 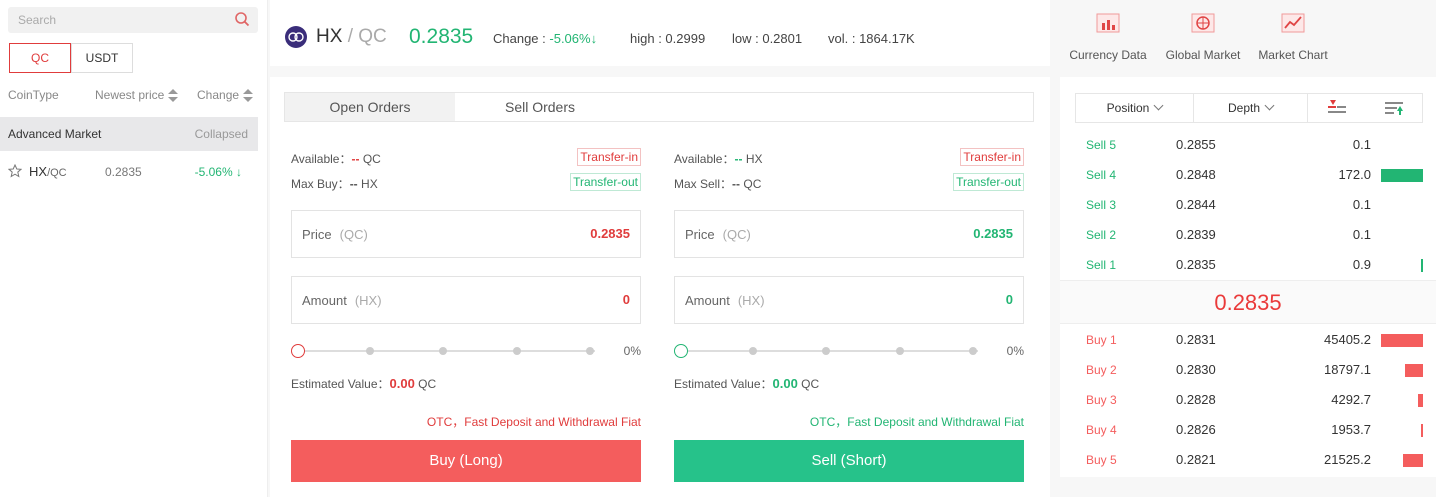 I want to click on amount-unit: (HX), so click(x=368, y=300).